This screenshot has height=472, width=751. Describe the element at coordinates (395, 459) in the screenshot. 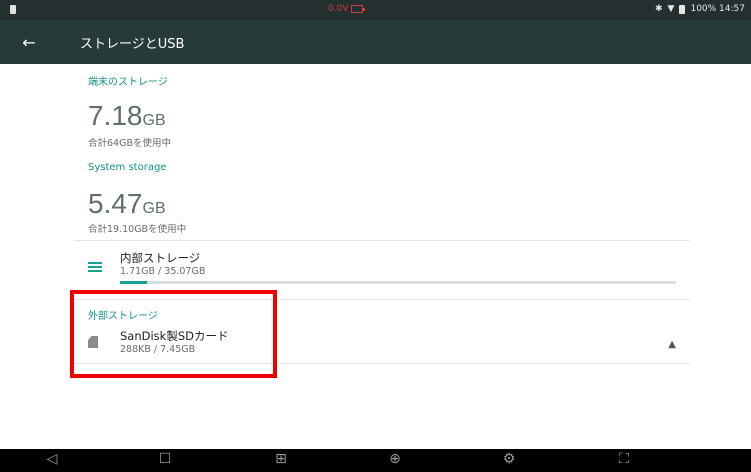

I see `nav-browser-icon: ⊕` at that location.